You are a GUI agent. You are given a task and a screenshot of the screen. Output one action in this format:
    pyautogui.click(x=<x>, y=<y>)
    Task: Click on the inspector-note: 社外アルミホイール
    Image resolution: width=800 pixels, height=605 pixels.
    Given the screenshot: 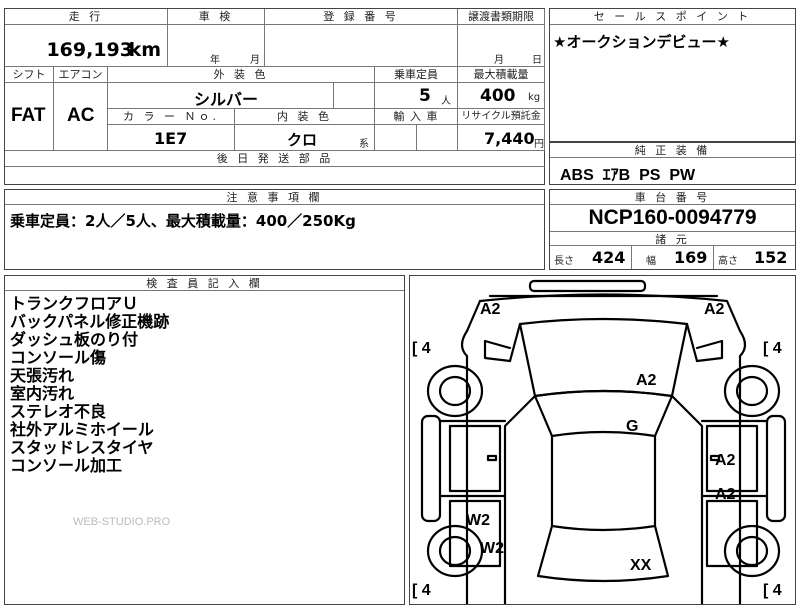 What is the action you would take?
    pyautogui.click(x=82, y=429)
    